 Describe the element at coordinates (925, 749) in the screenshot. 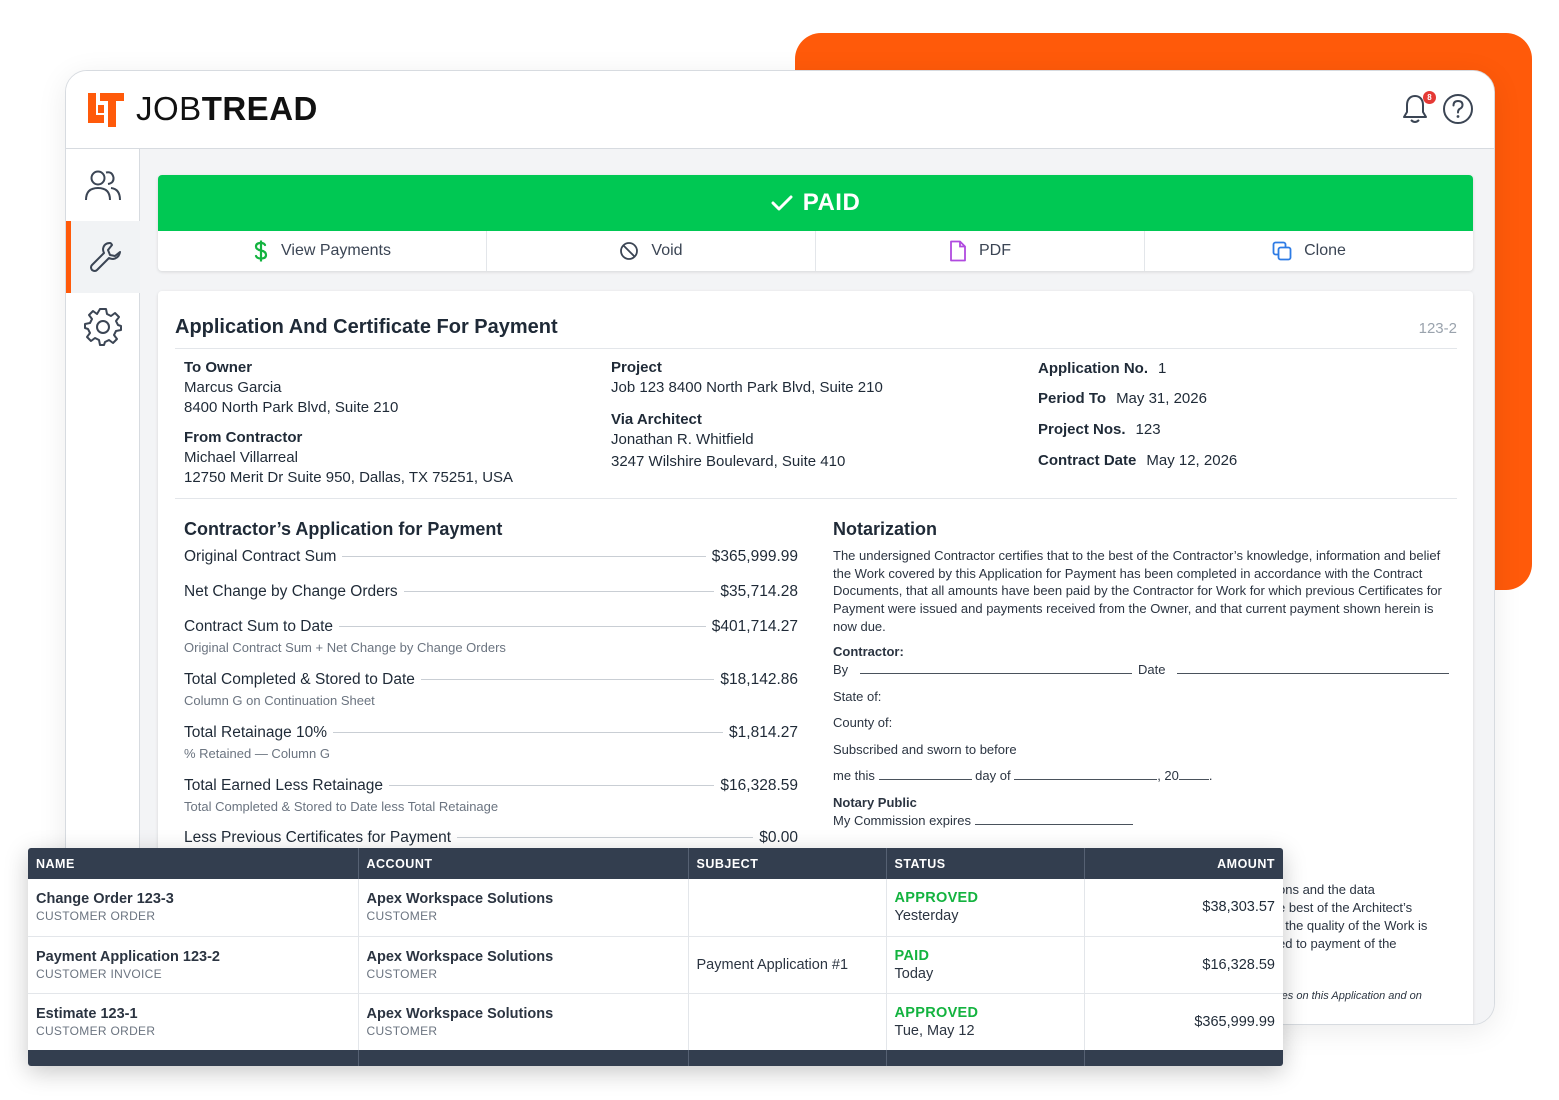

I see `subscribed-line: Subscribed and sworn to before` at that location.